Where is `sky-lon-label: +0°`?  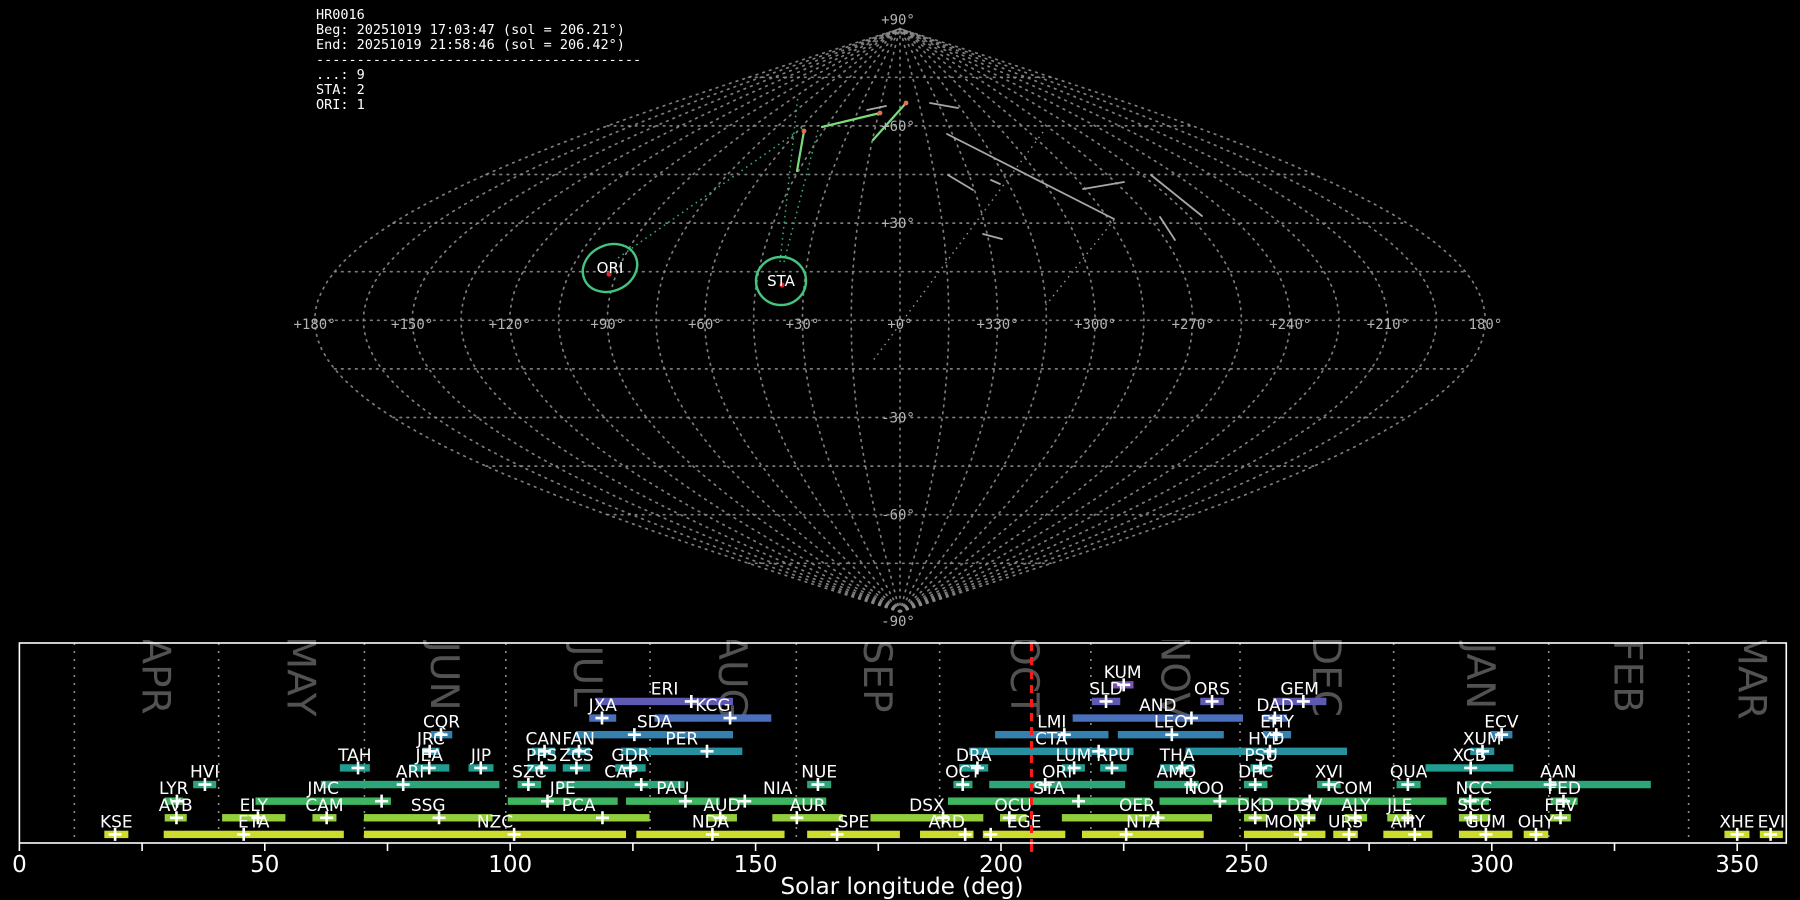 sky-lon-label: +0° is located at coordinates (899, 325).